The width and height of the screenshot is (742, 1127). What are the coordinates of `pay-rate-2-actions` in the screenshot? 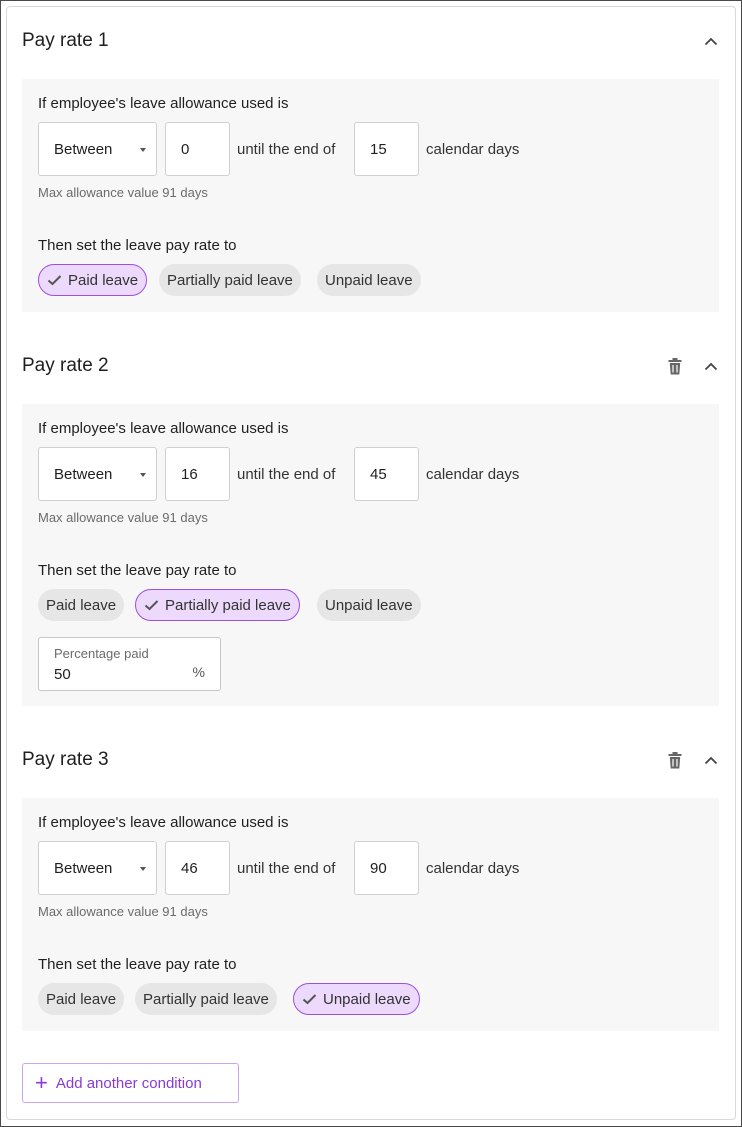 It's located at (693, 366).